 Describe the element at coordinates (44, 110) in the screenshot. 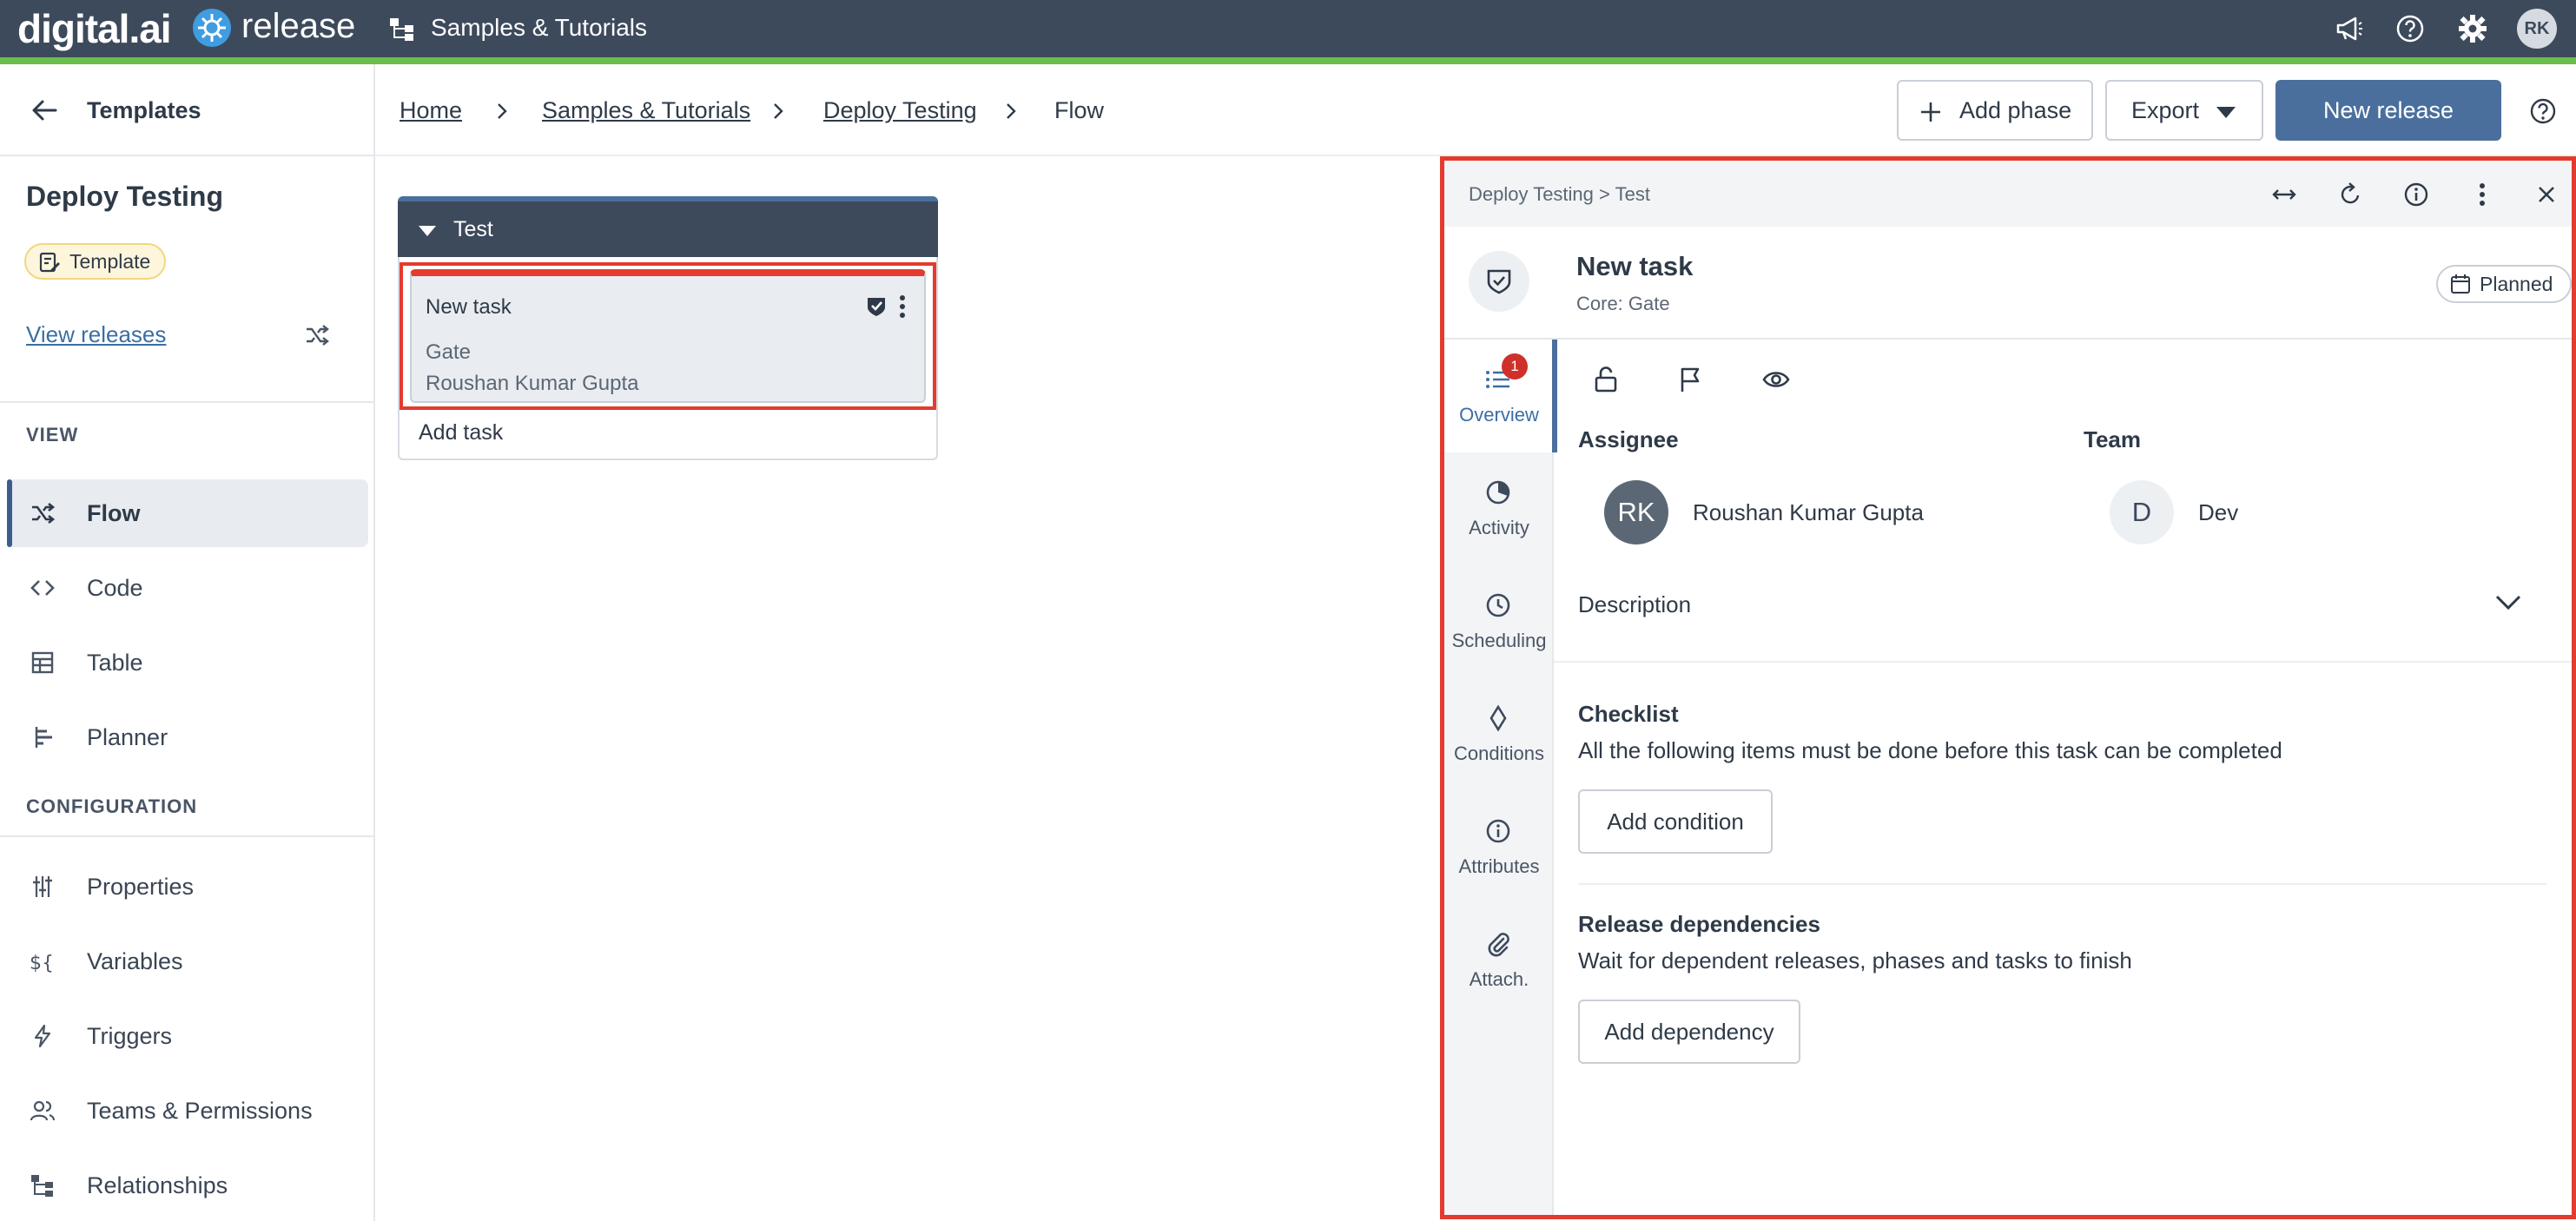

I see `back-arrow-icon` at that location.